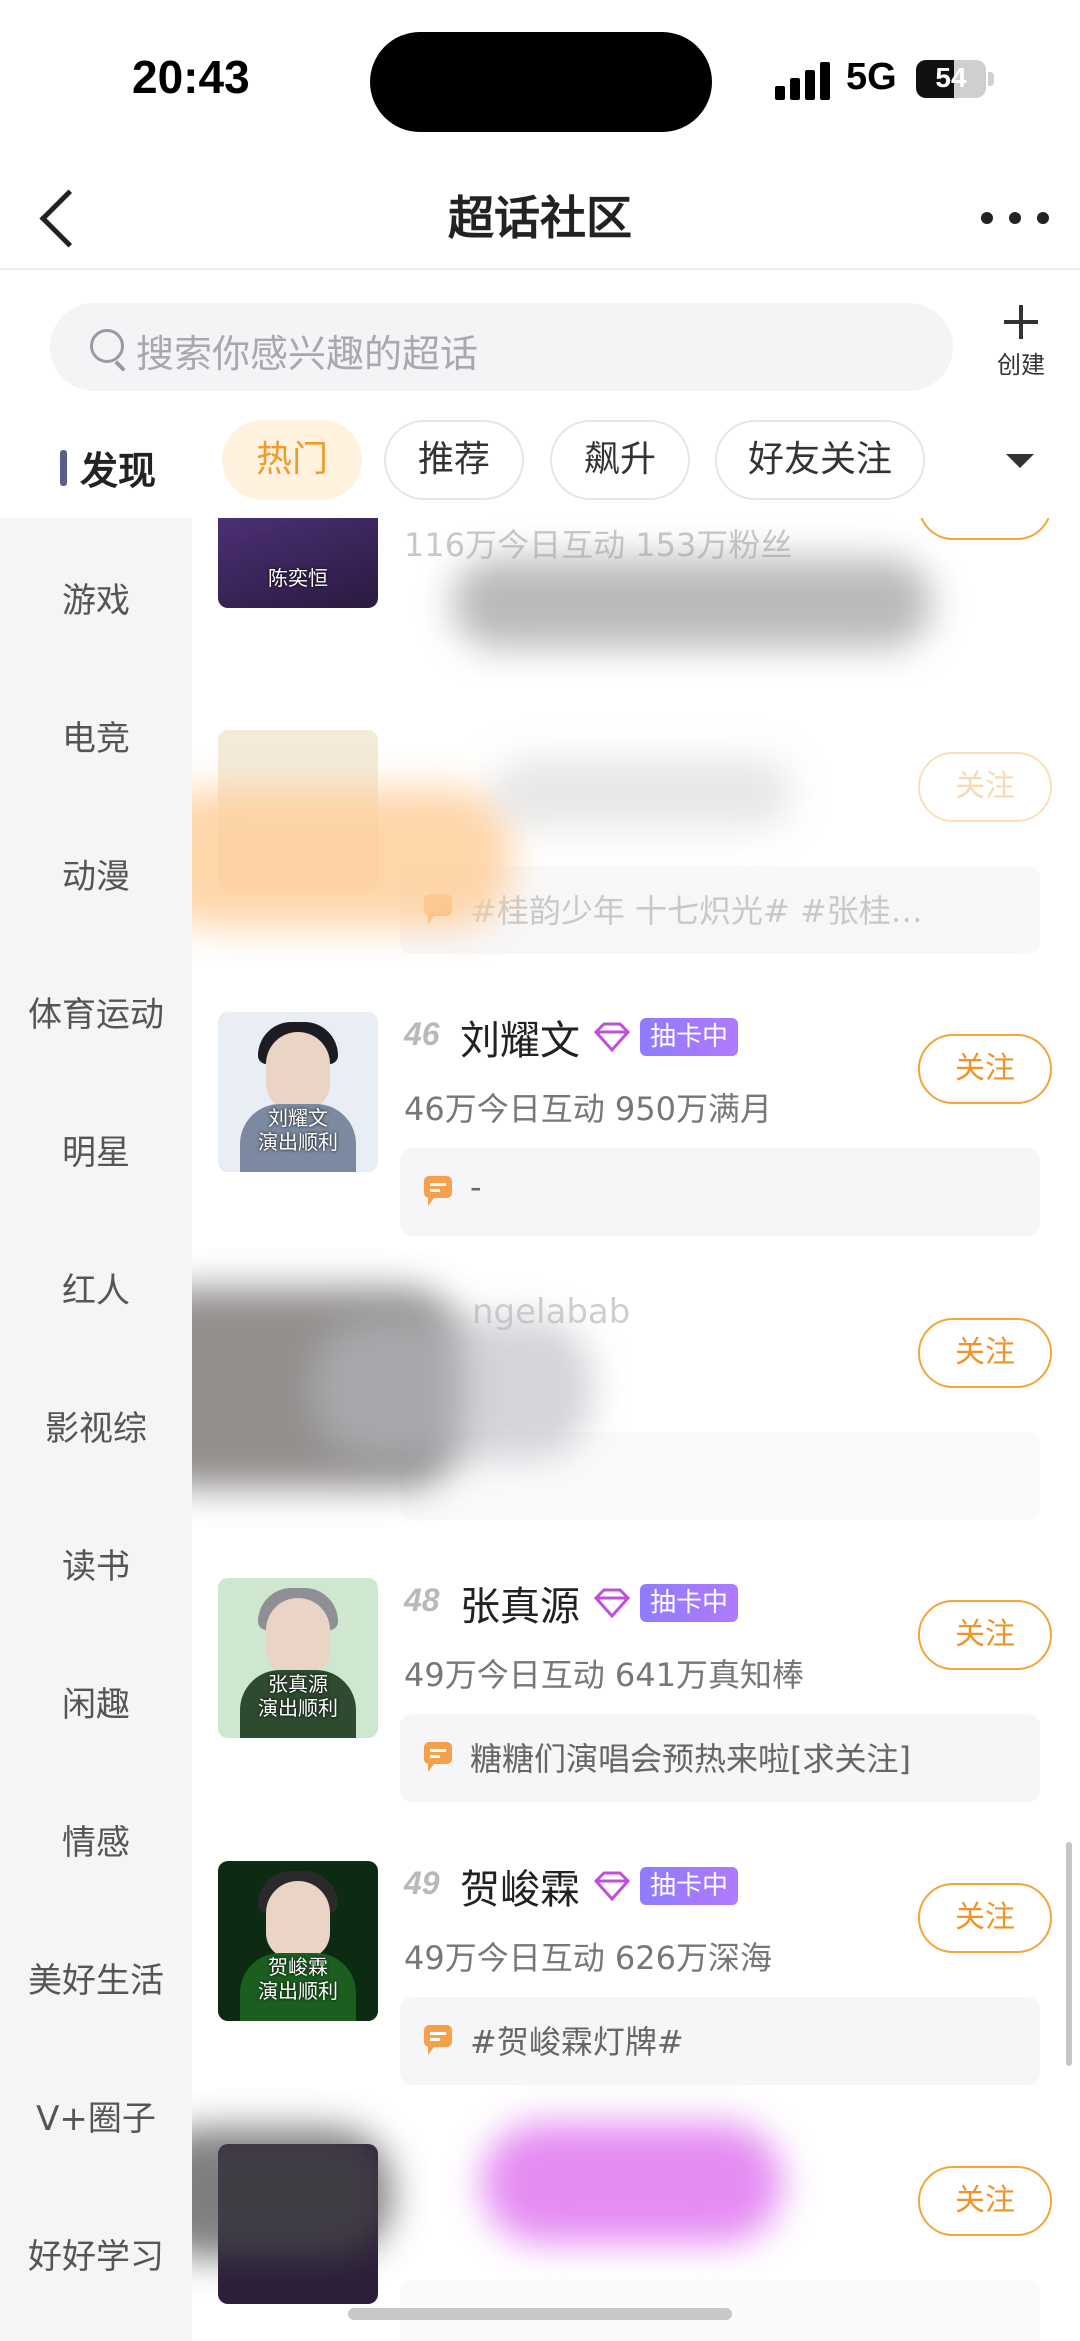 Image resolution: width=1080 pixels, height=2341 pixels. Describe the element at coordinates (803, 80) in the screenshot. I see `signal-icon` at that location.